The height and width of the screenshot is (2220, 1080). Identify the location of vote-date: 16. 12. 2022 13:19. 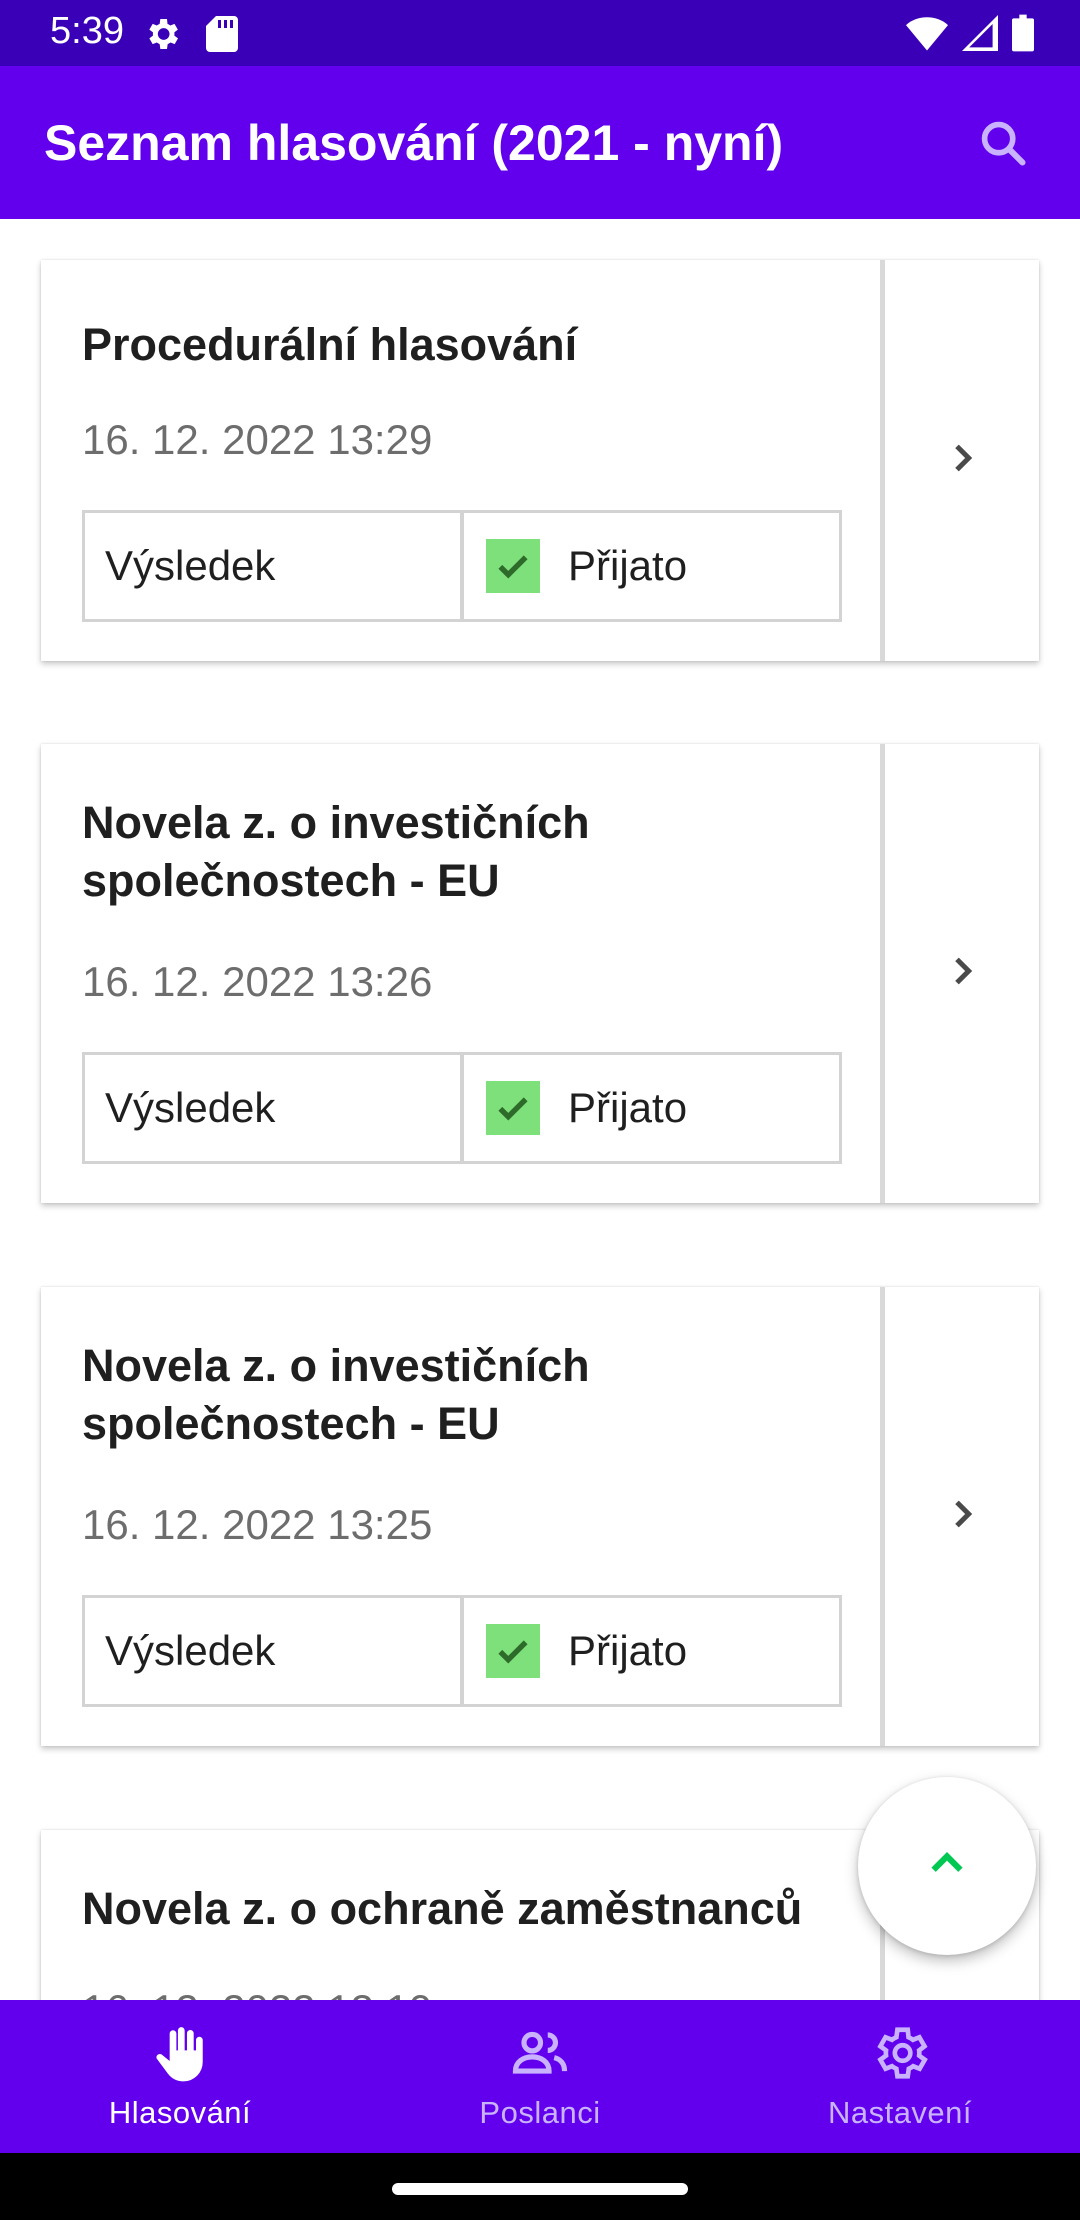
(257, 1993).